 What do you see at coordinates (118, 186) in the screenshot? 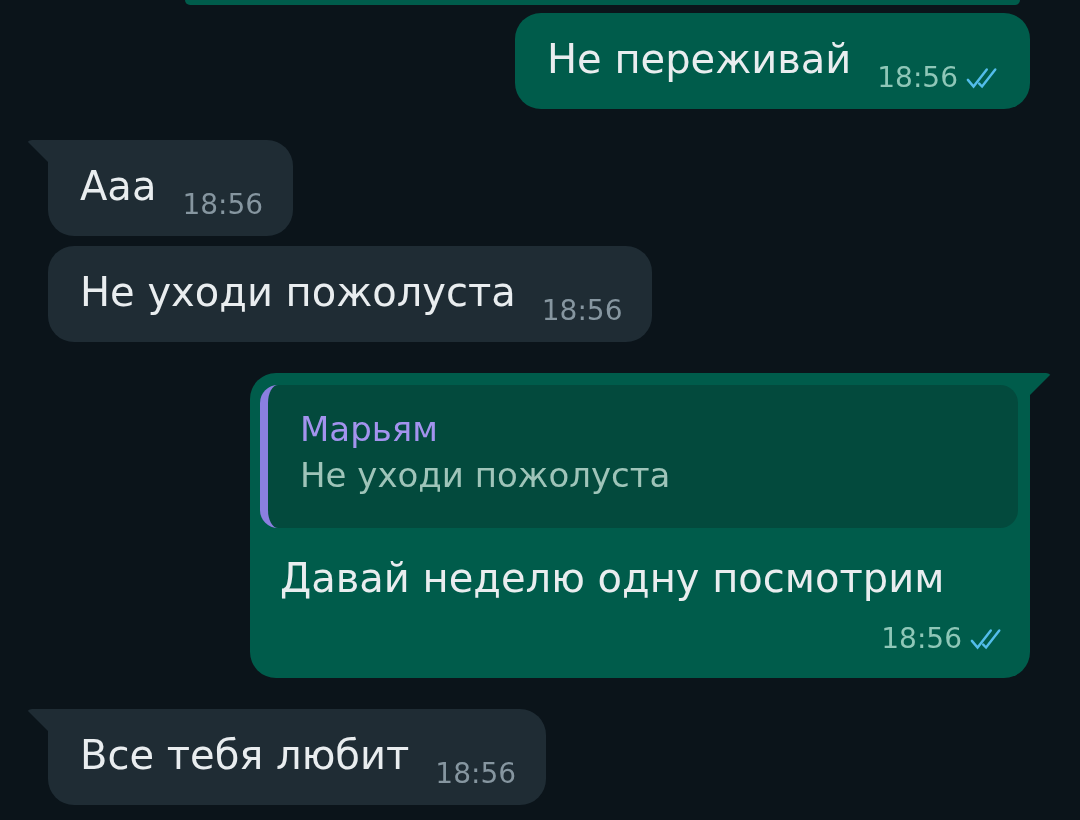
I see `message-text: Ааа` at bounding box center [118, 186].